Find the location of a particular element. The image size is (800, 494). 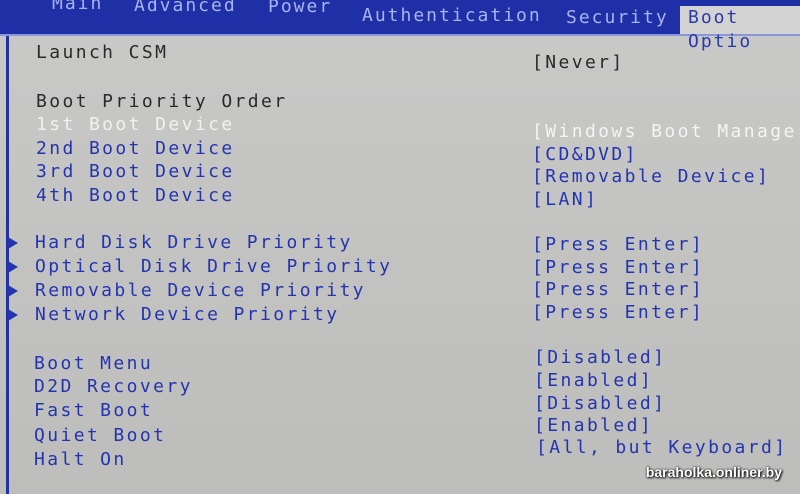

network-priority-value: [Press Enter] is located at coordinates (618, 312).